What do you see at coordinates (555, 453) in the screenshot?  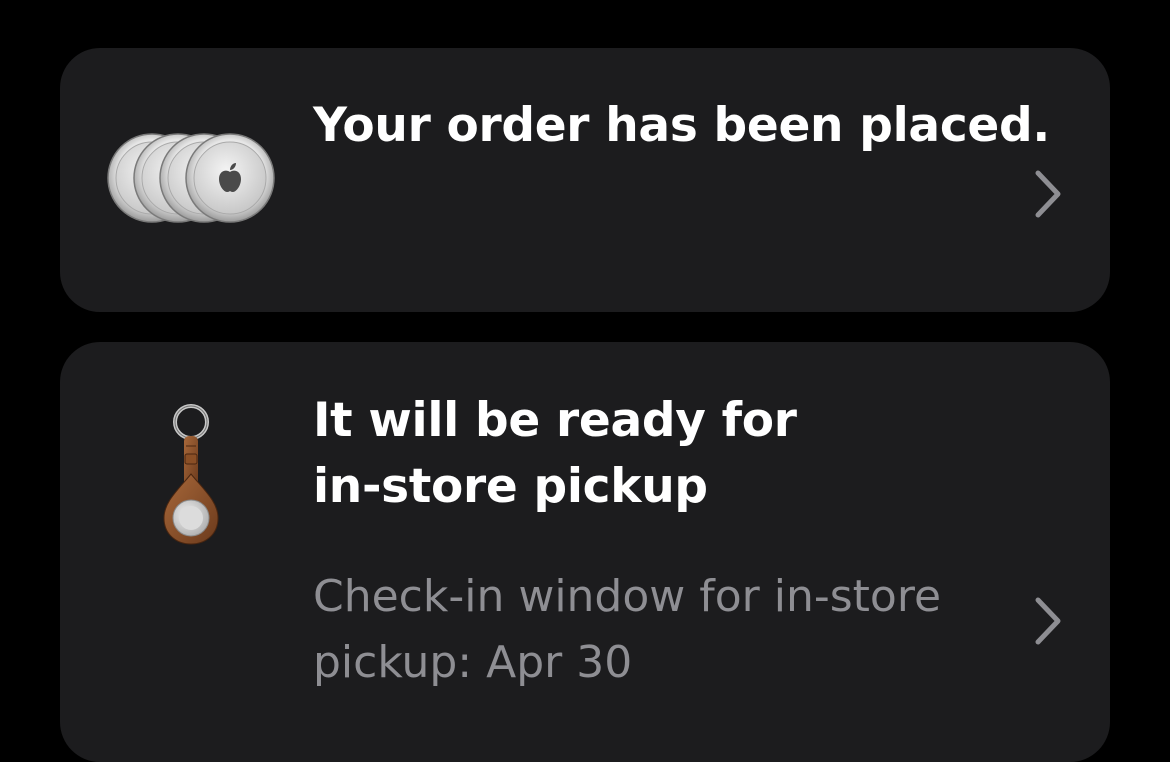 I see `pickup-title: It will be ready for in-store pickup` at bounding box center [555, 453].